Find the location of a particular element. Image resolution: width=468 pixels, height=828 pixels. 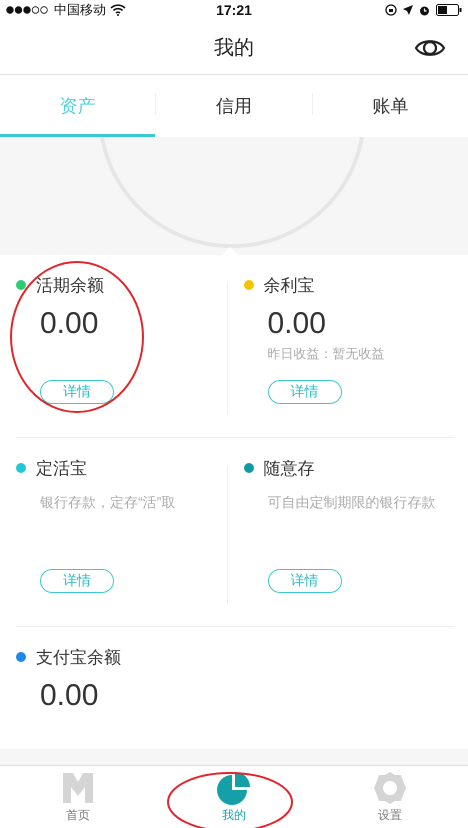

signal-icon is located at coordinates (28, 10).